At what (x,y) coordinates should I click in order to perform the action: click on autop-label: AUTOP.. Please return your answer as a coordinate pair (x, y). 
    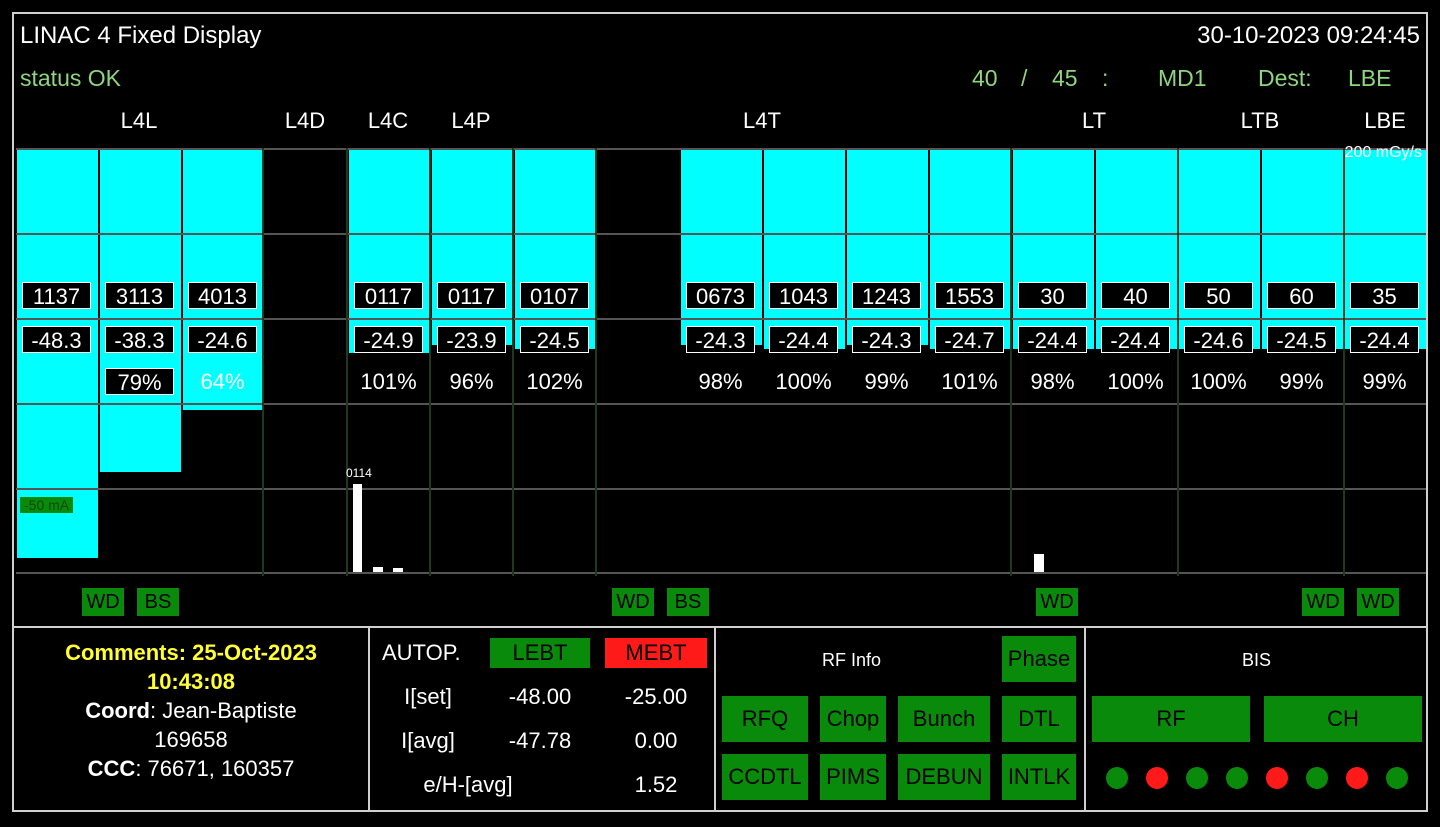
    Looking at the image, I should click on (421, 652).